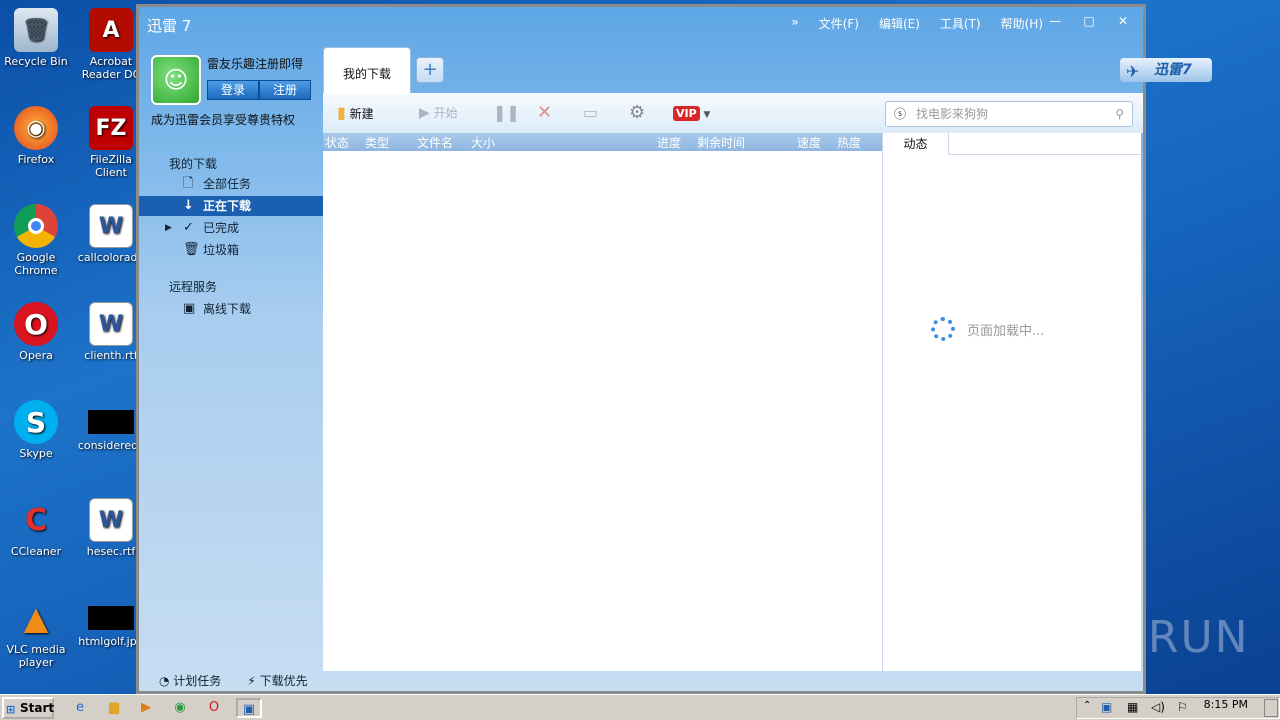 The image size is (1280, 720). Describe the element at coordinates (80, 708) in the screenshot. I see `ie-icon: e` at that location.